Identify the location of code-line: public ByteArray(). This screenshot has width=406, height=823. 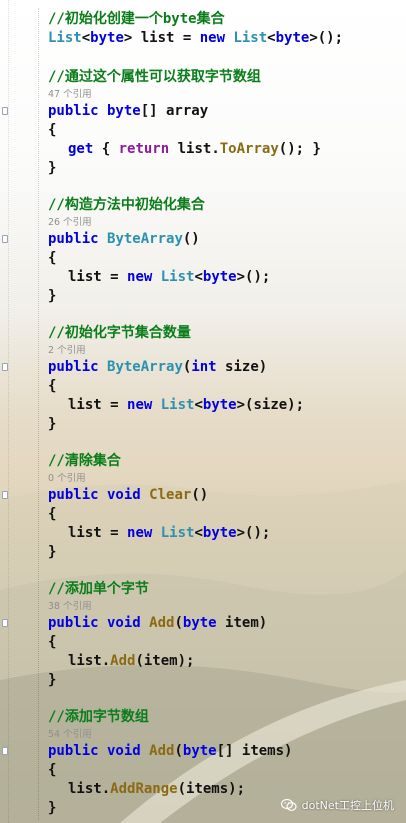
(223, 239).